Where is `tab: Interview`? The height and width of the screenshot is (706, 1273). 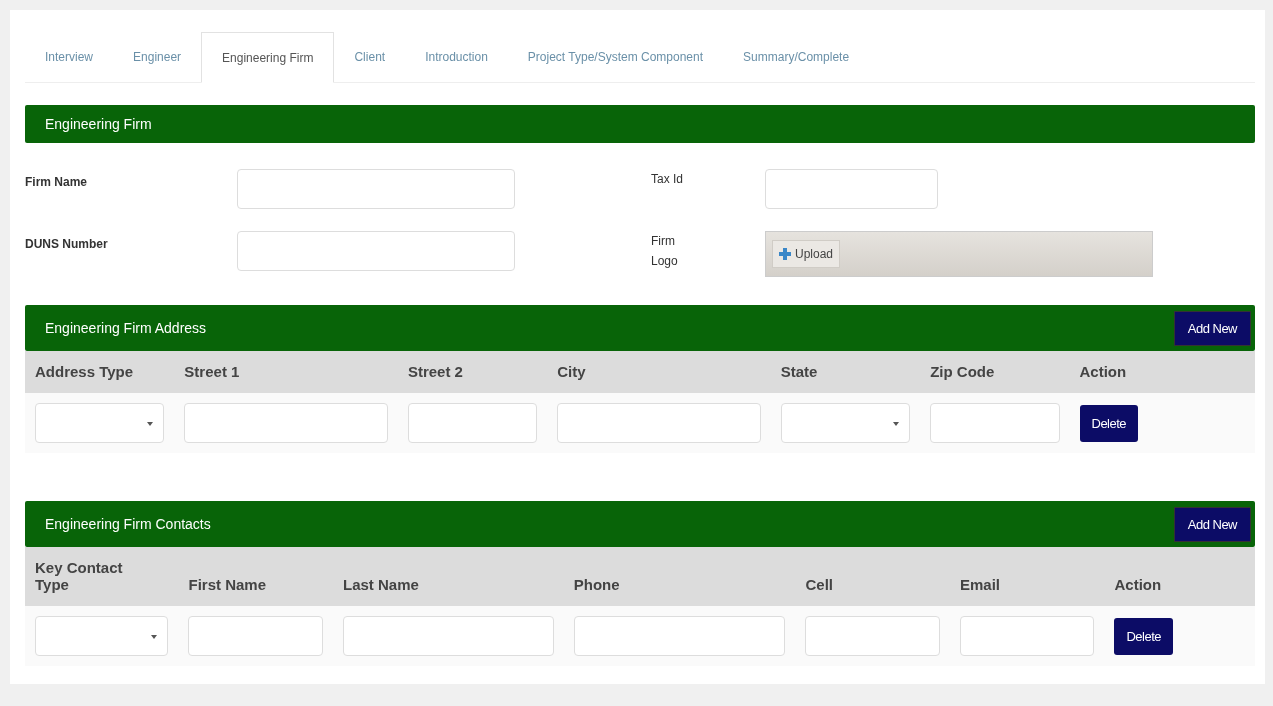 tab: Interview is located at coordinates (69, 57).